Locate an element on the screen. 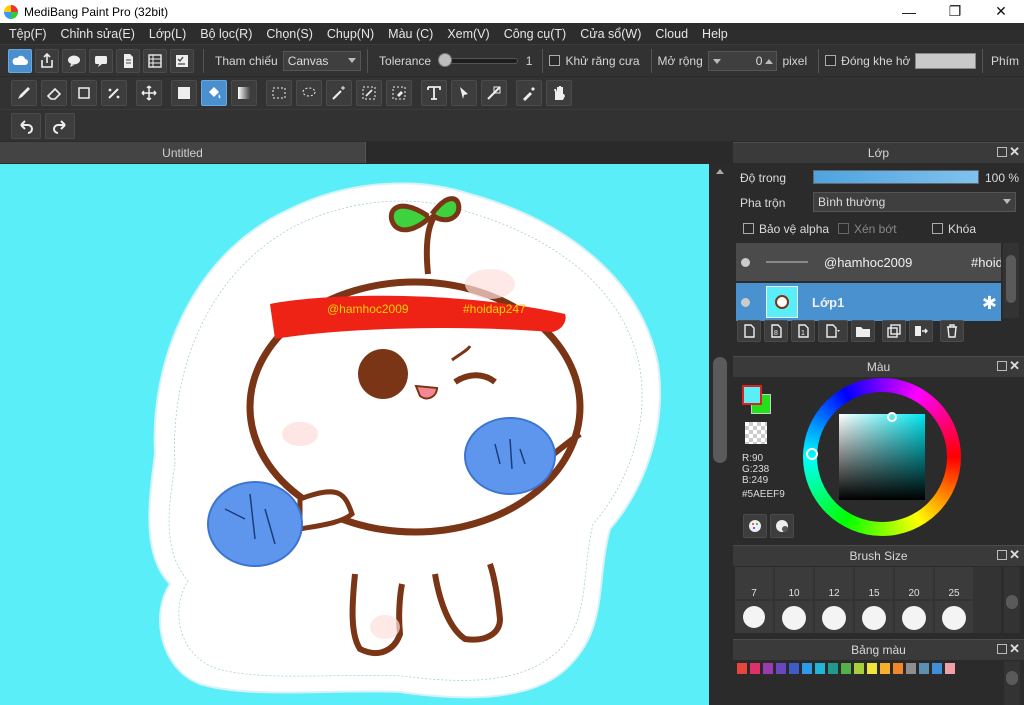 This screenshot has height=705, width=1024. brush-size-scrollbar is located at coordinates (1012, 600).